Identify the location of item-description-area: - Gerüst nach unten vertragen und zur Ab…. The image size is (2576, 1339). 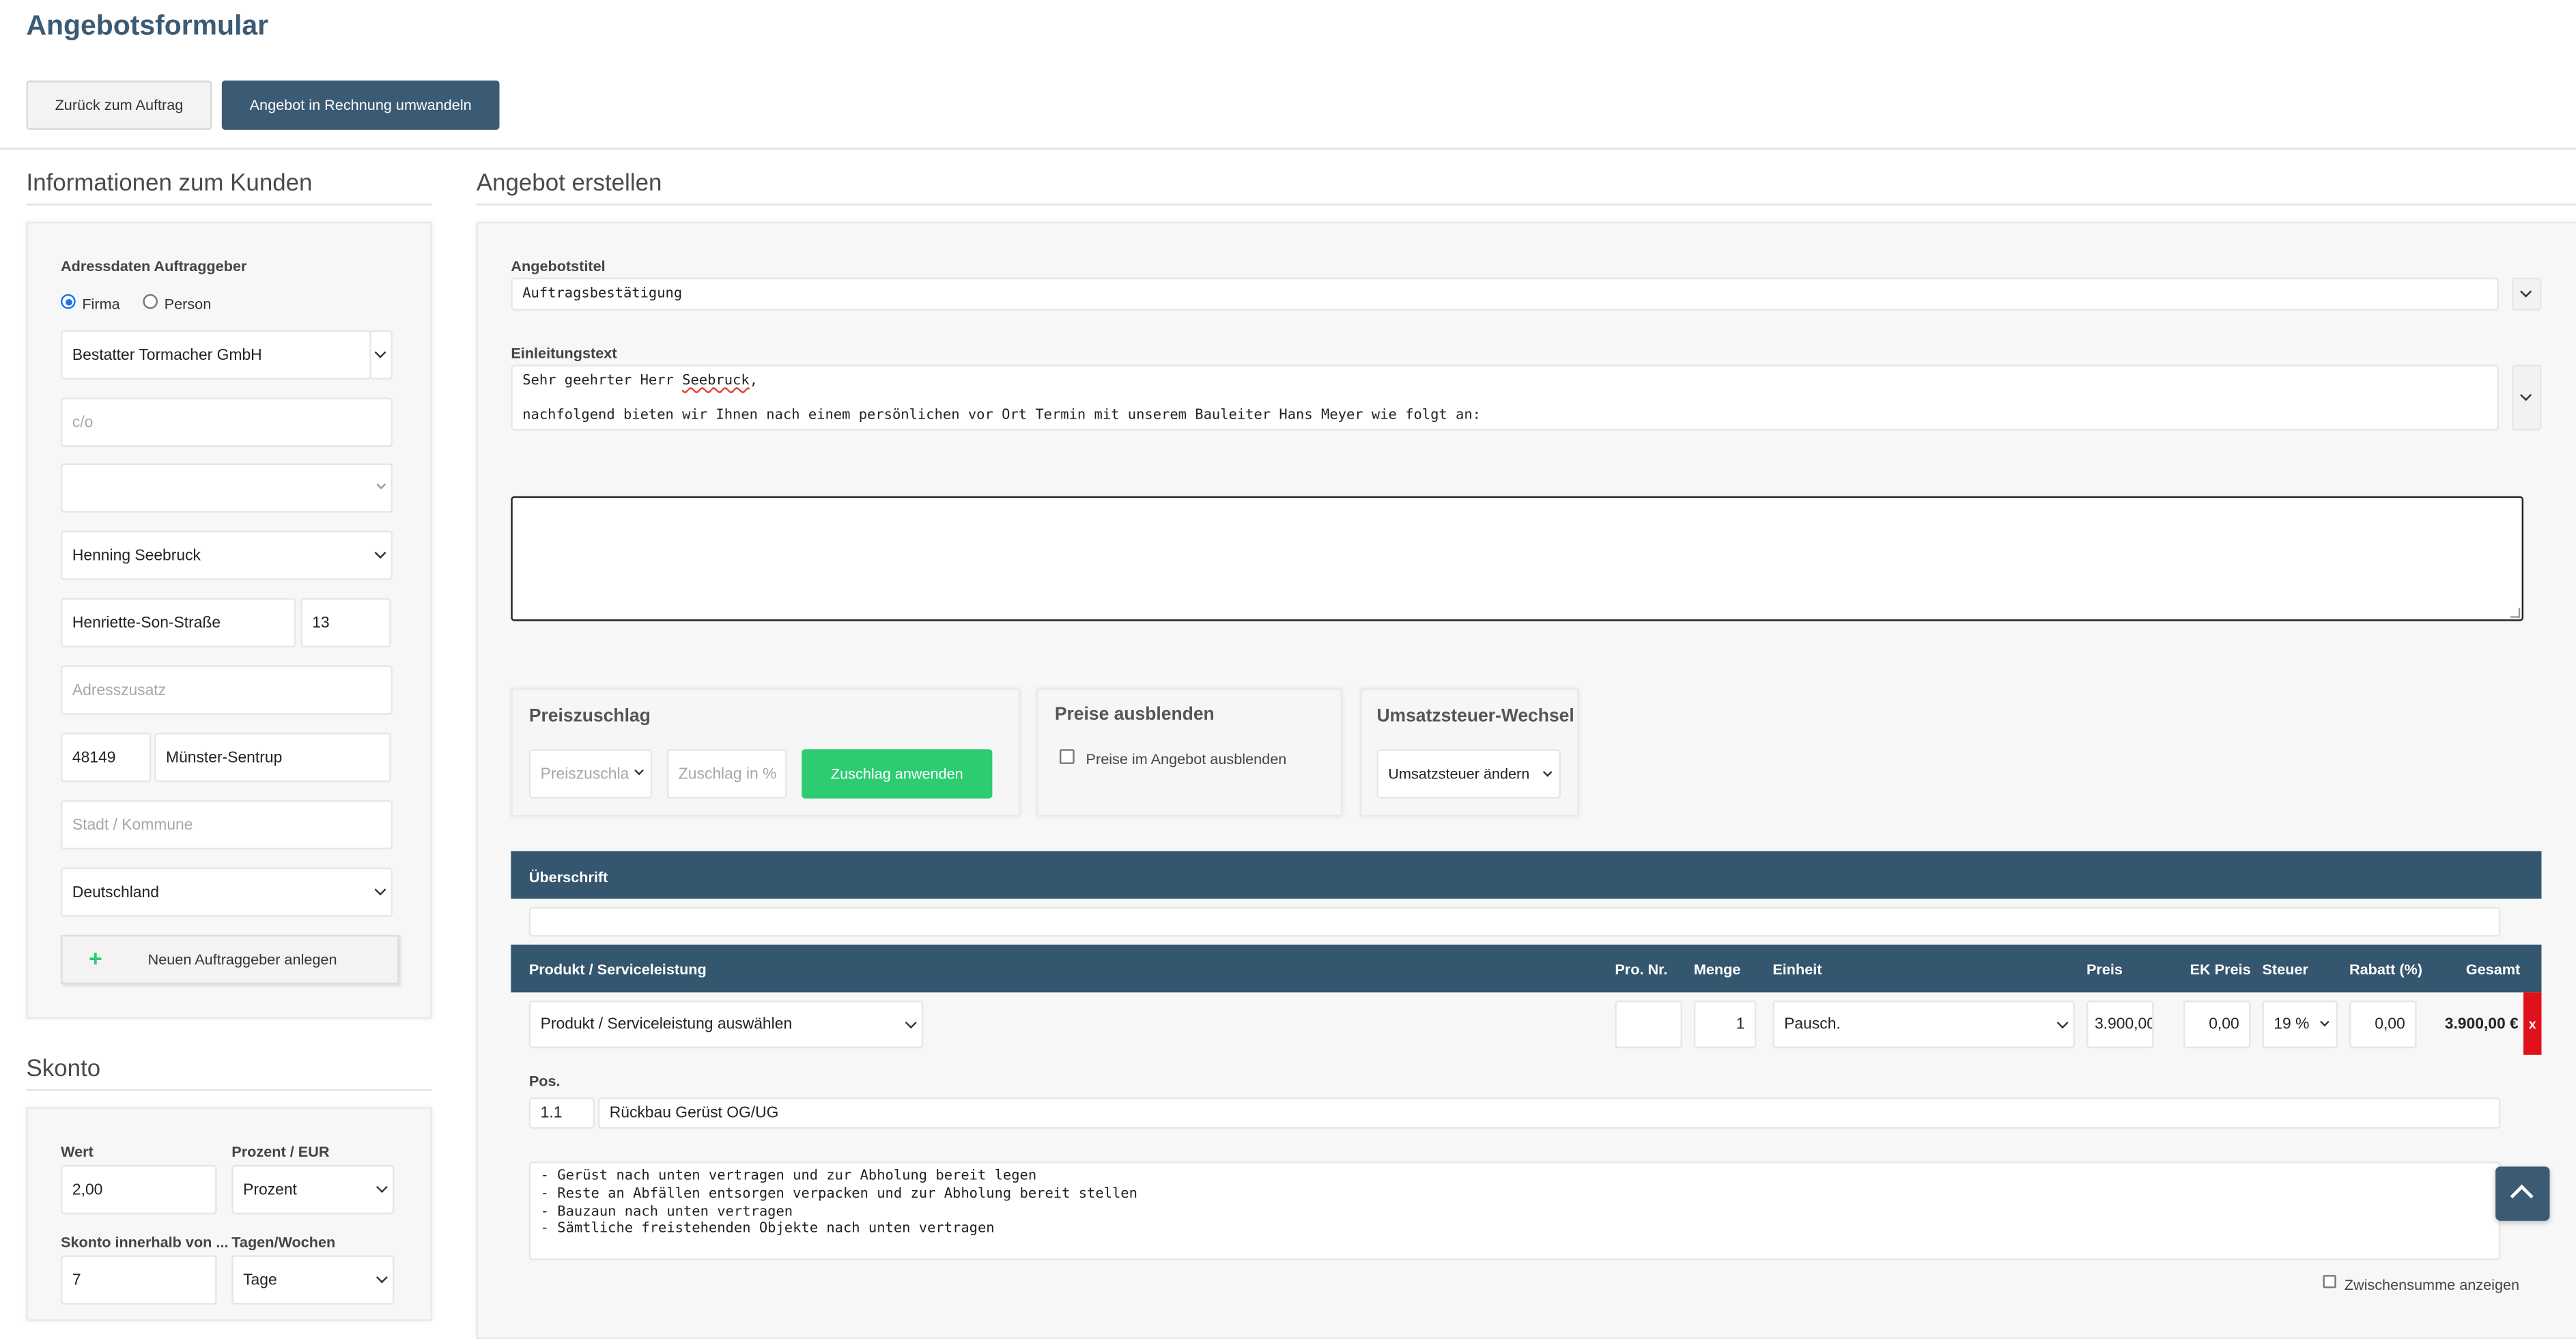
(1515, 1210).